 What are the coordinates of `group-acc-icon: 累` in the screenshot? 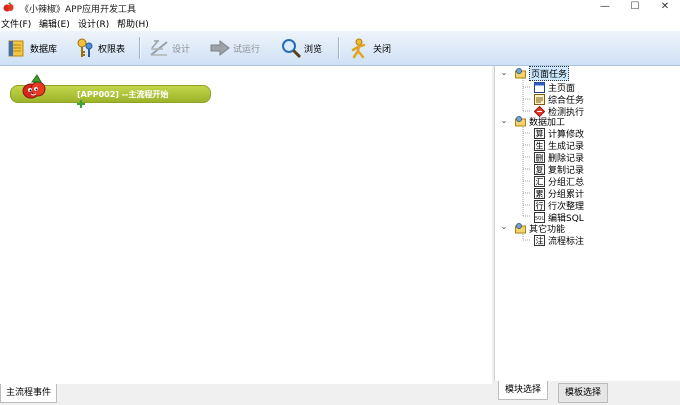 It's located at (539, 193).